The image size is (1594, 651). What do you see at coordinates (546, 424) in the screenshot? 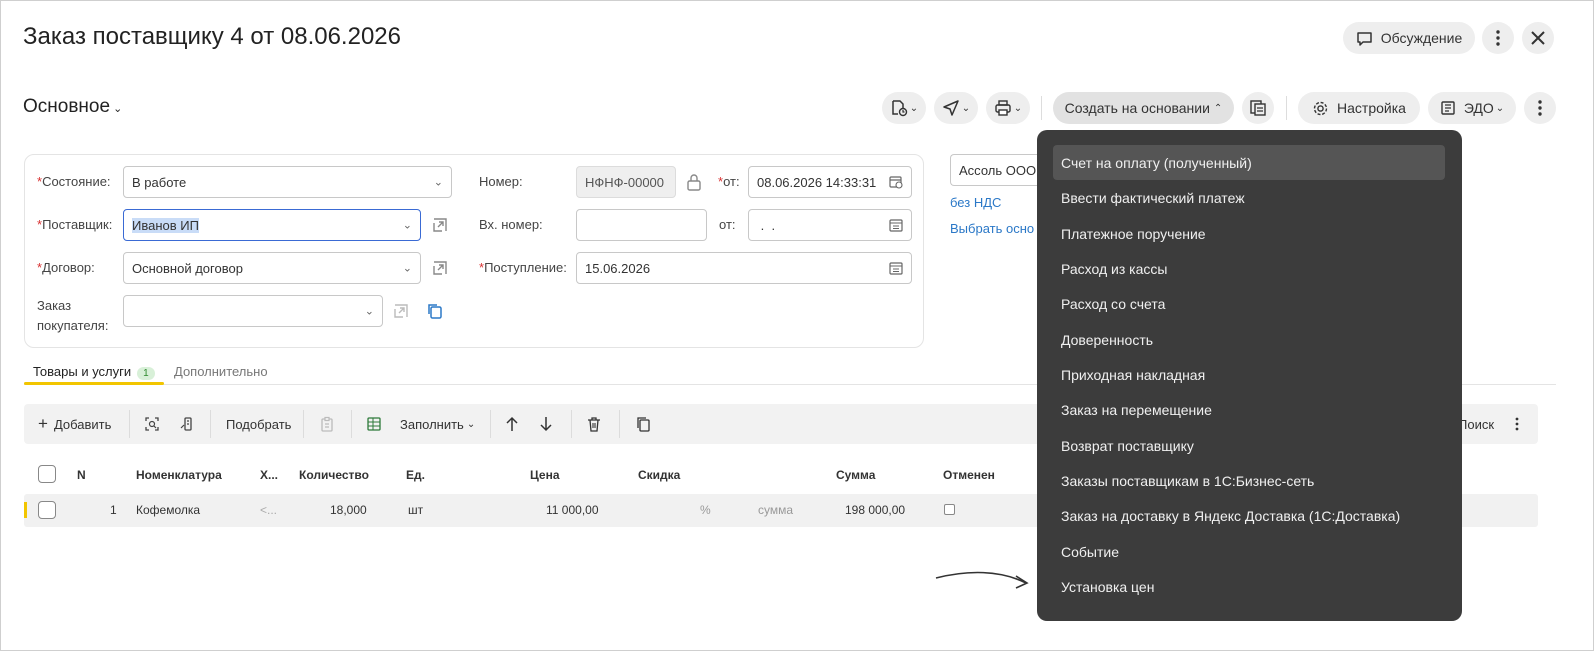
I see `arrow-down-icon` at bounding box center [546, 424].